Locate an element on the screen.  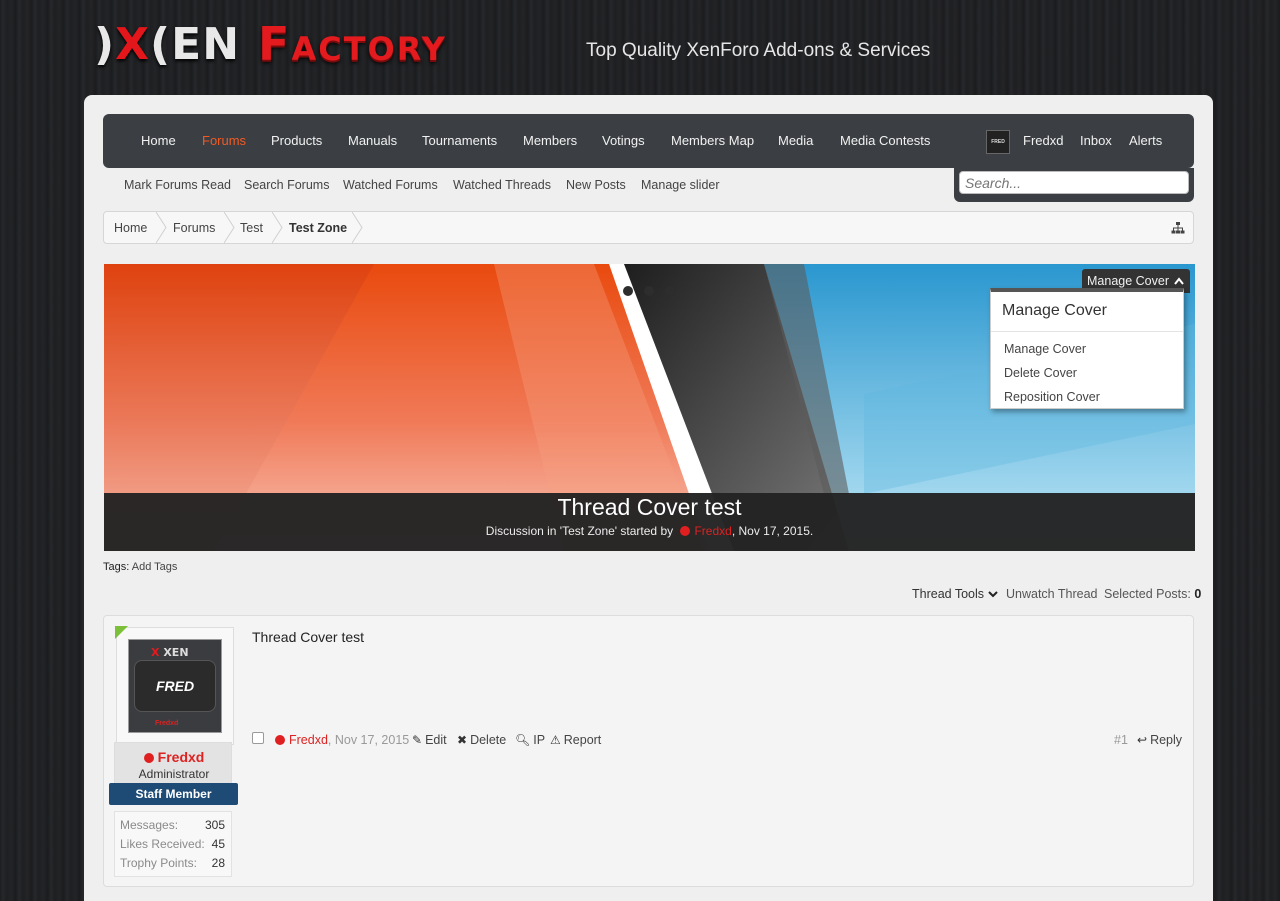
post-date: Nov 17, 2015 is located at coordinates (372, 740).